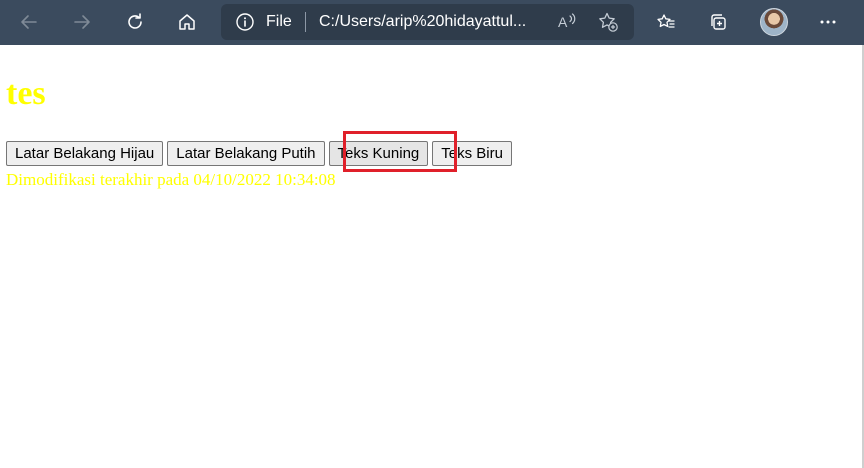 The image size is (864, 468). What do you see at coordinates (305, 22) in the screenshot?
I see `address-divider` at bounding box center [305, 22].